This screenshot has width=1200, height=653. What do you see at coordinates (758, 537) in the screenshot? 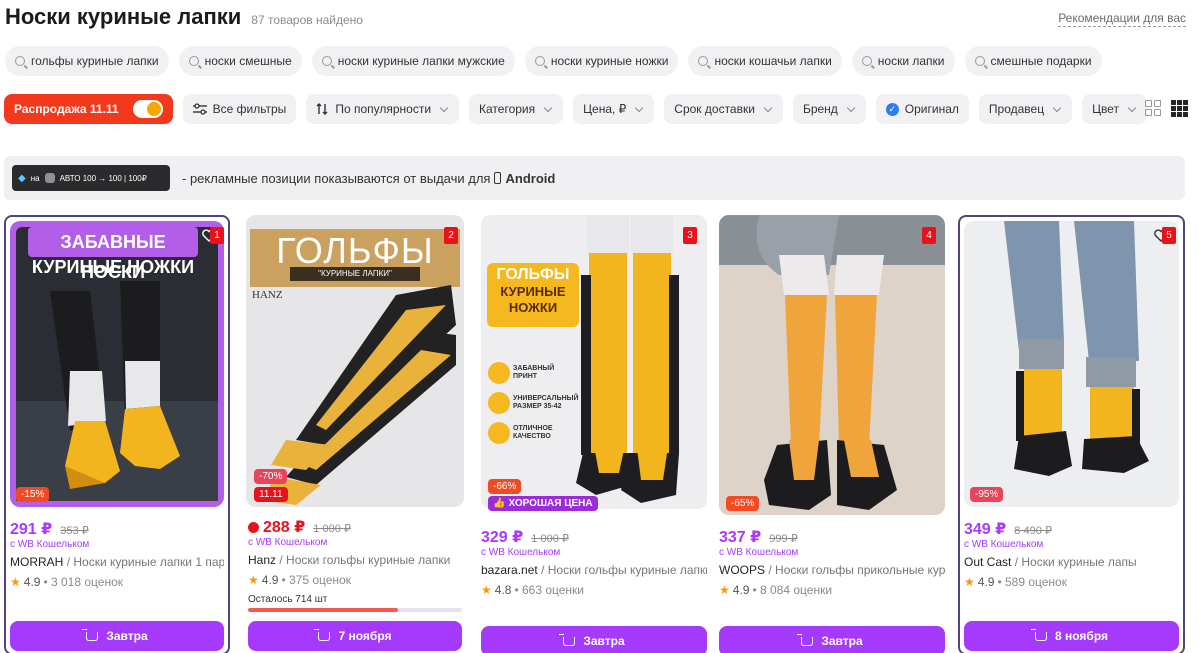
I see `price-block: 337 ₽ 999 ₽` at bounding box center [758, 537].